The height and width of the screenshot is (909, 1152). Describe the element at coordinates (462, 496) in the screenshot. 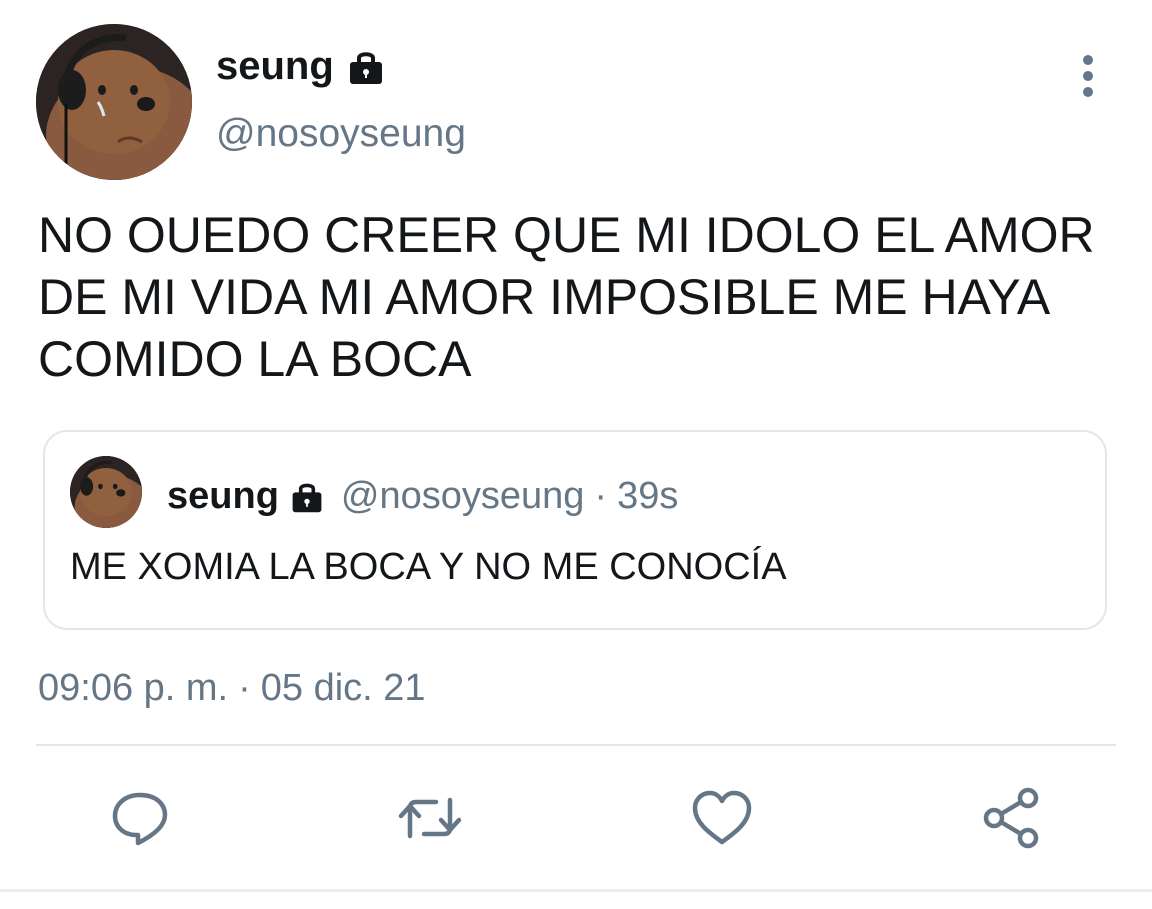

I see `quoted-handle: @nosoyseung` at that location.